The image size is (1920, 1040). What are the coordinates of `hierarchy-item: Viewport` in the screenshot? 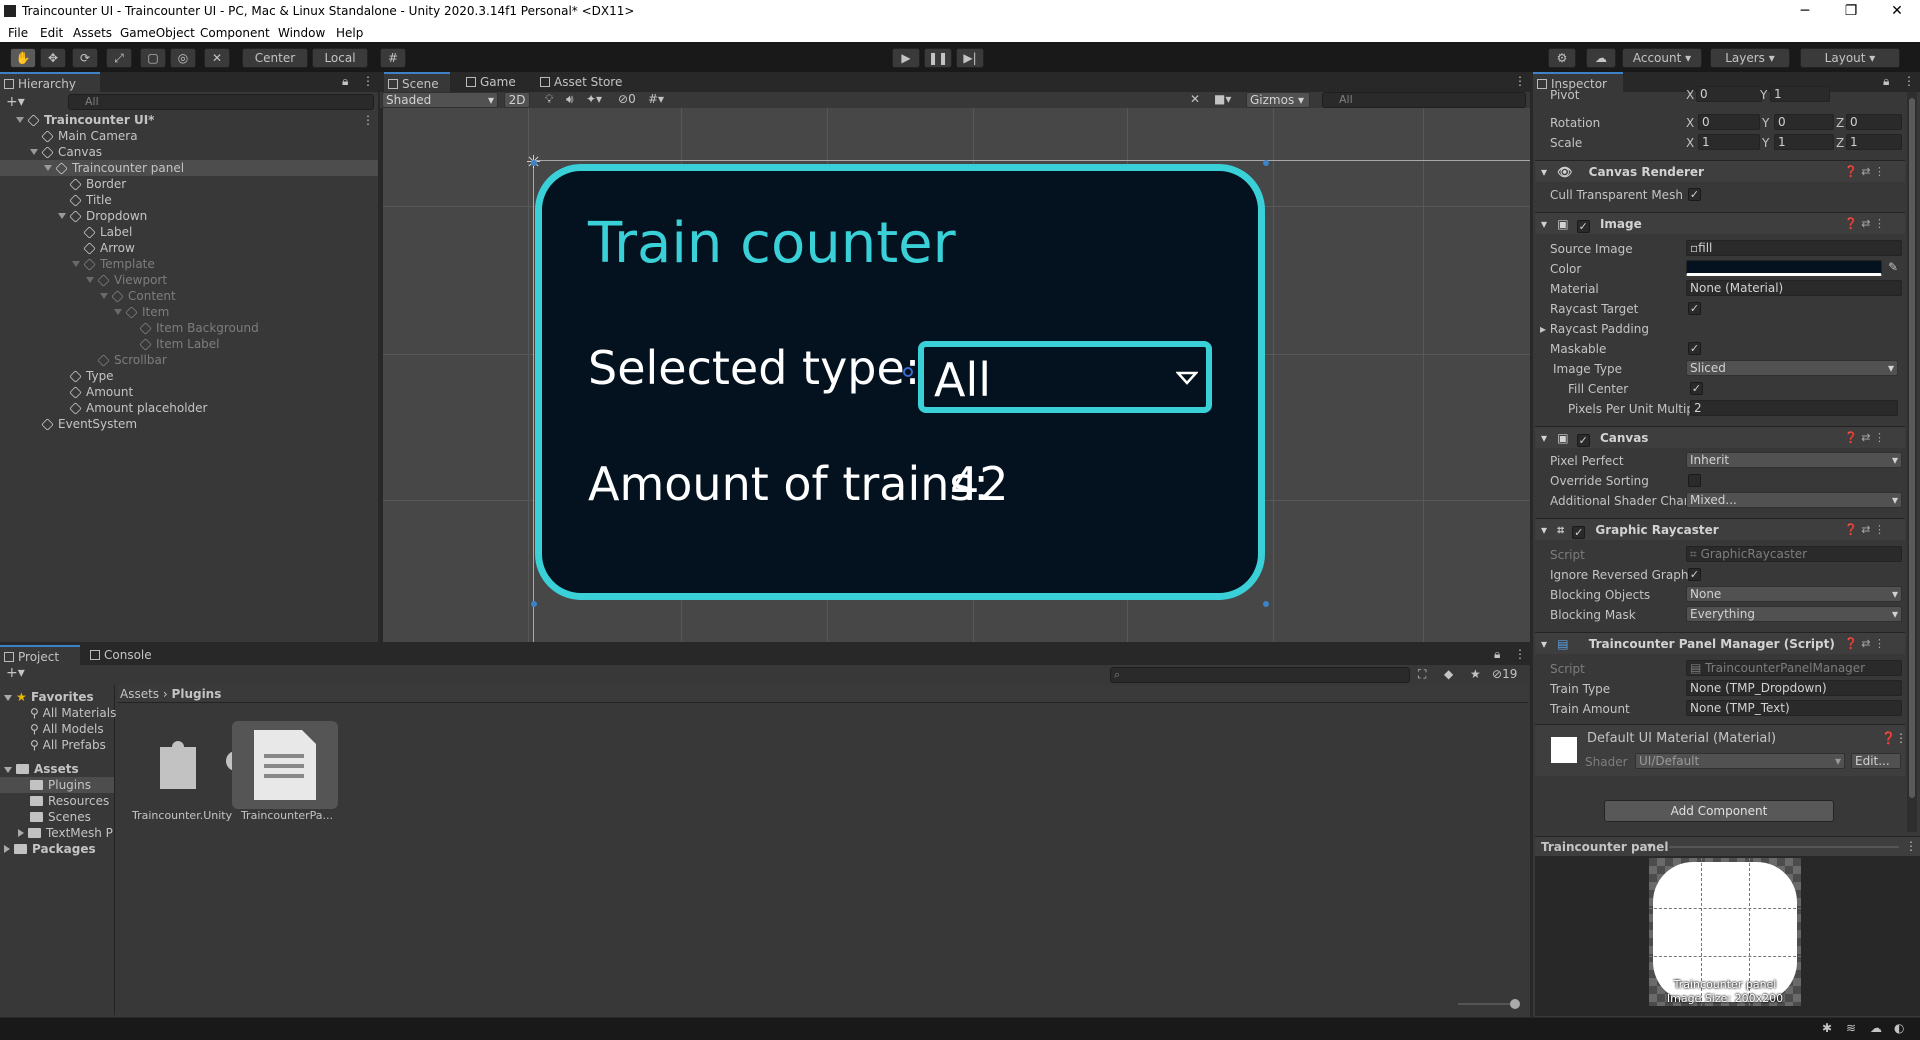 It's located at (189, 280).